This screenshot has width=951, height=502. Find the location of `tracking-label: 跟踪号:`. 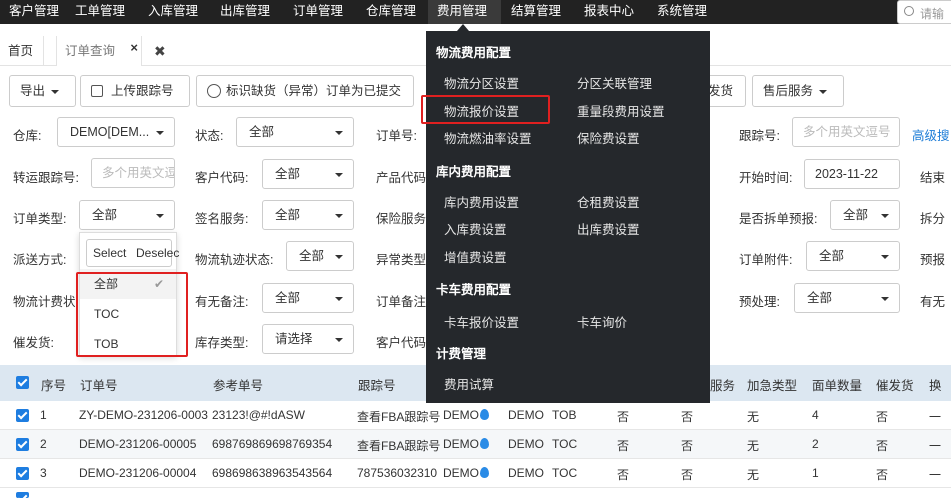

tracking-label: 跟踪号: is located at coordinates (759, 136).